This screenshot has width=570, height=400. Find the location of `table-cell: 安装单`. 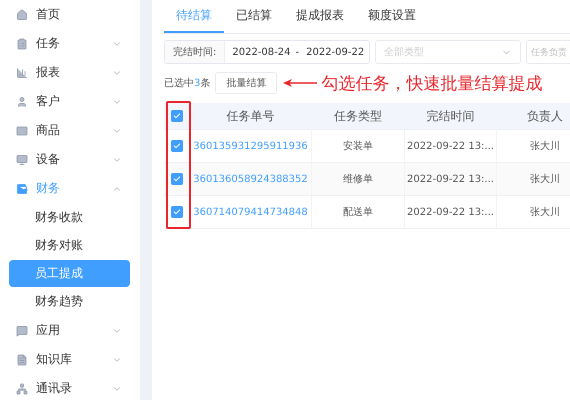

table-cell: 安装单 is located at coordinates (358, 146).